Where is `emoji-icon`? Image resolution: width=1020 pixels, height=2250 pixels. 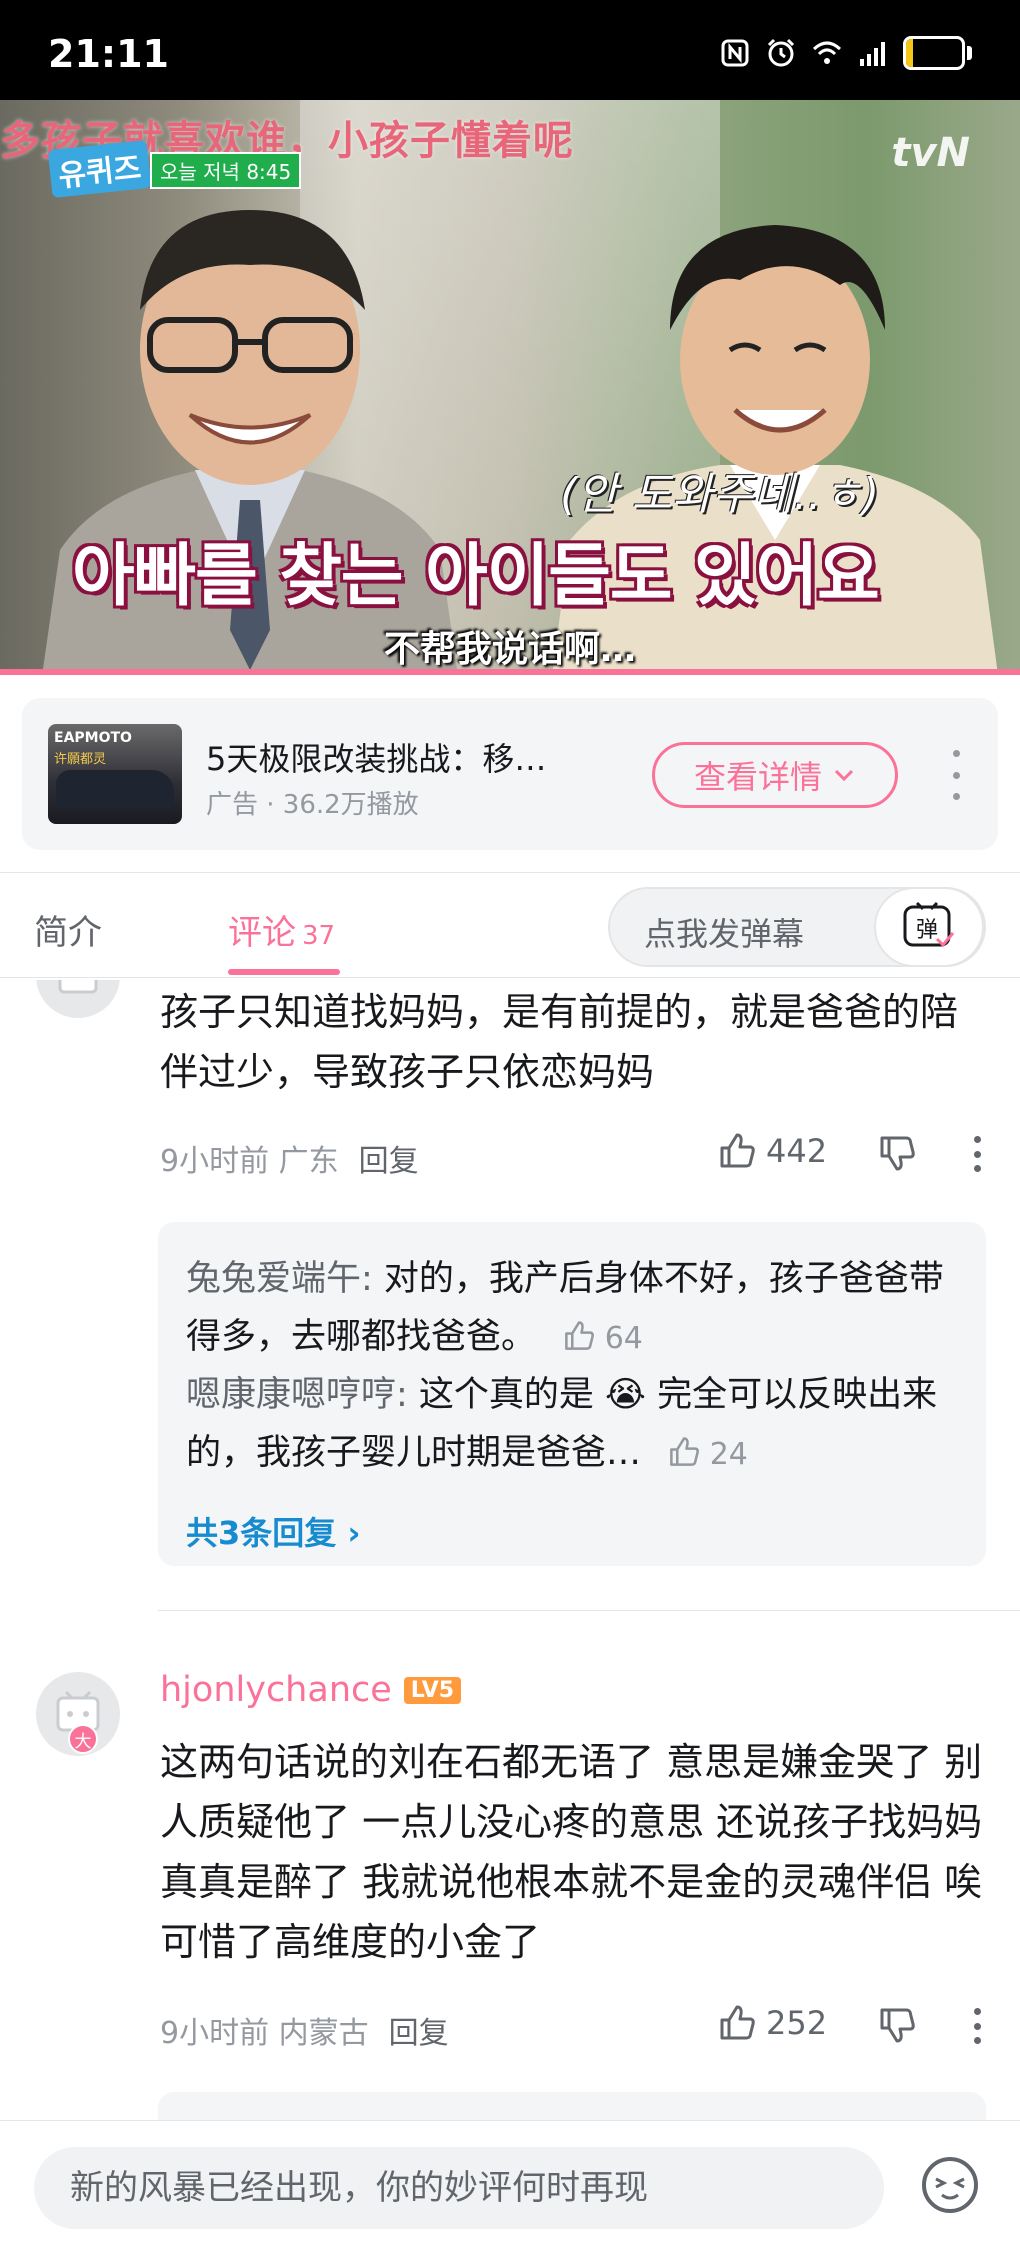
emoji-icon is located at coordinates (950, 2185).